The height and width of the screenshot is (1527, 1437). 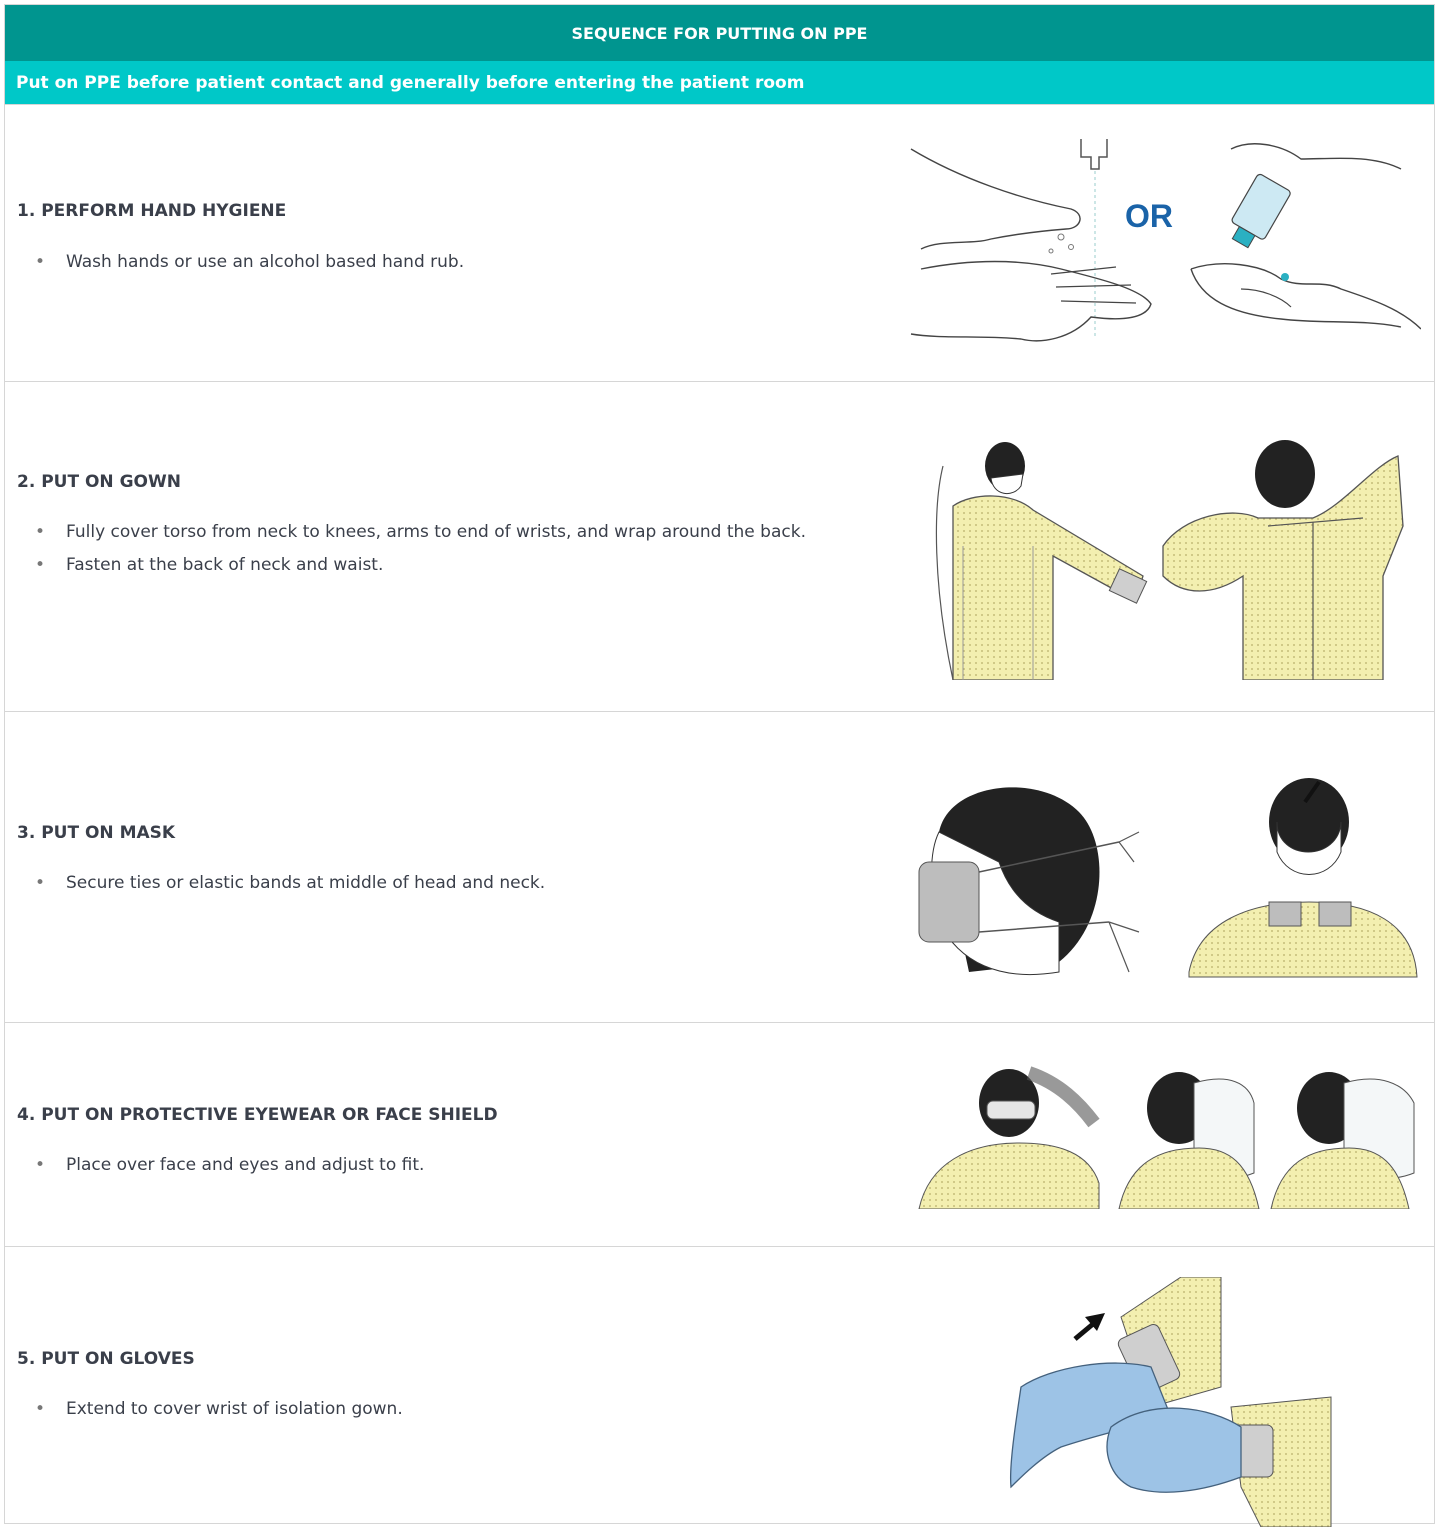 What do you see at coordinates (1166, 1137) in the screenshot?
I see `eyewear-illustration` at bounding box center [1166, 1137].